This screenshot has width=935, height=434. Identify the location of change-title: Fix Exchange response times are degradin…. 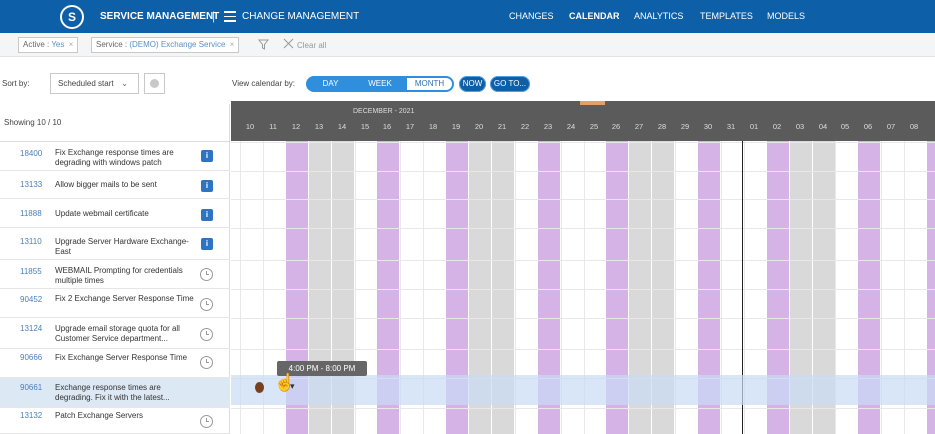
(114, 157).